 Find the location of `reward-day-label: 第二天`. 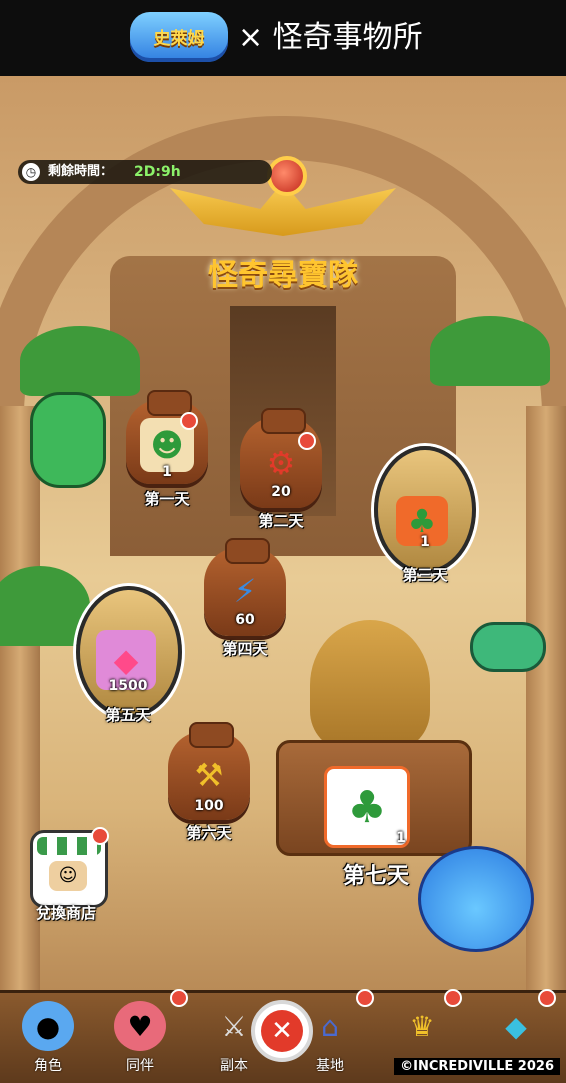

reward-day-label: 第二天 is located at coordinates (281, 521).